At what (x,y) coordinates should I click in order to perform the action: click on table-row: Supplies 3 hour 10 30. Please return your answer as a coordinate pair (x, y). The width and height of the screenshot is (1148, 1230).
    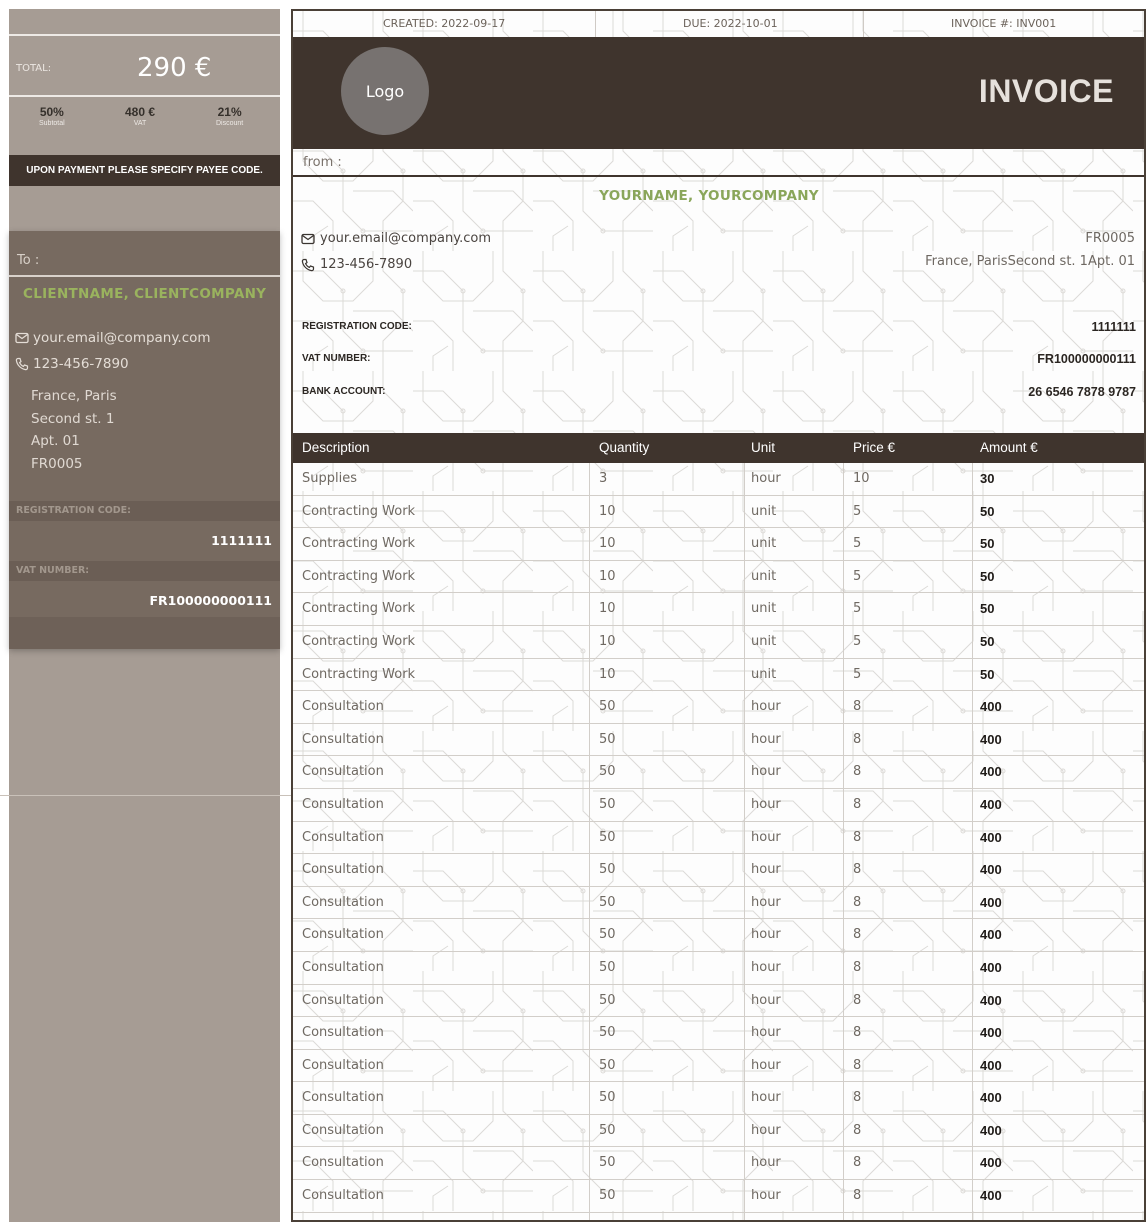
    Looking at the image, I should click on (718, 479).